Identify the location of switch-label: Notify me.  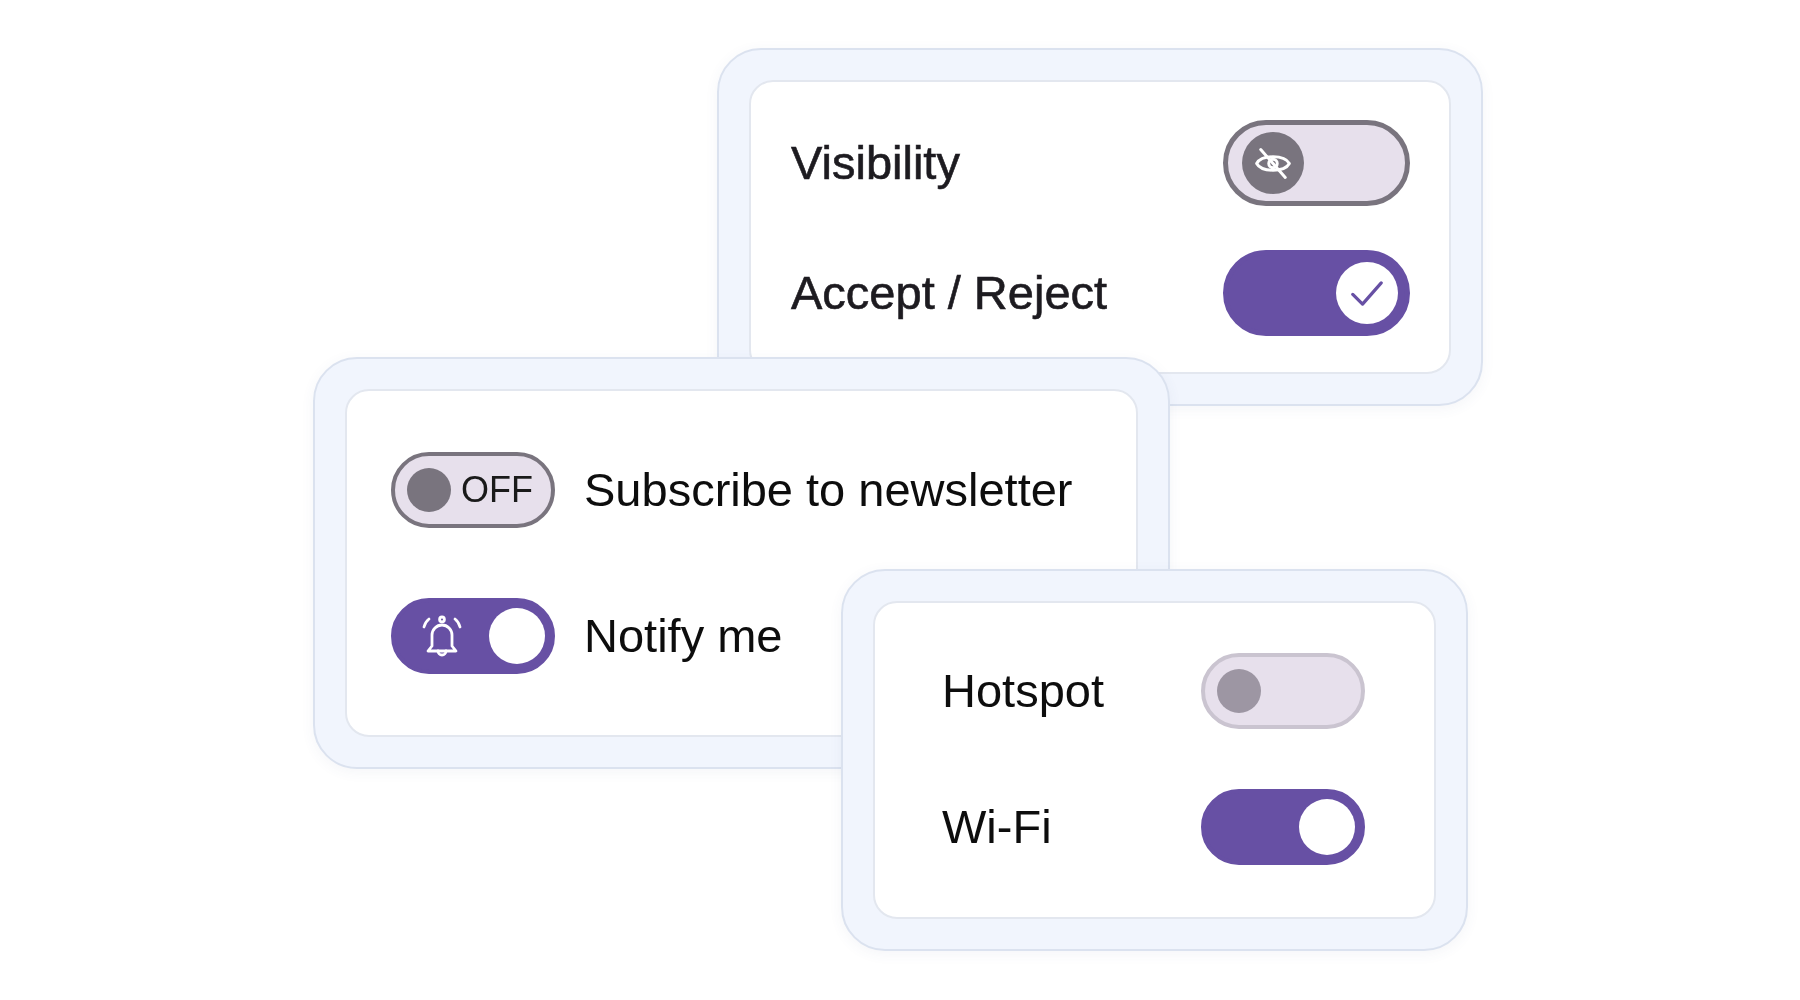
(683, 635).